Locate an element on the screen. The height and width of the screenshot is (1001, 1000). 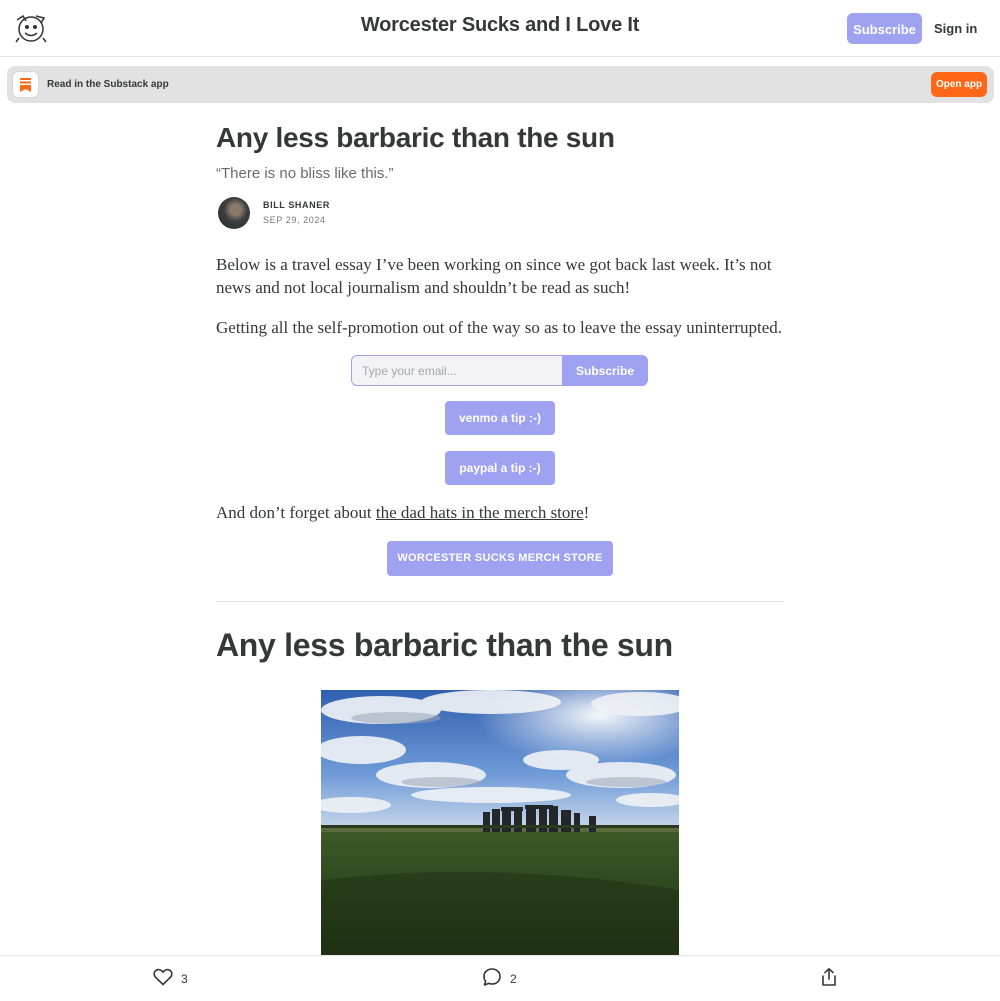
author-name: BILL SHANER is located at coordinates (296, 205).